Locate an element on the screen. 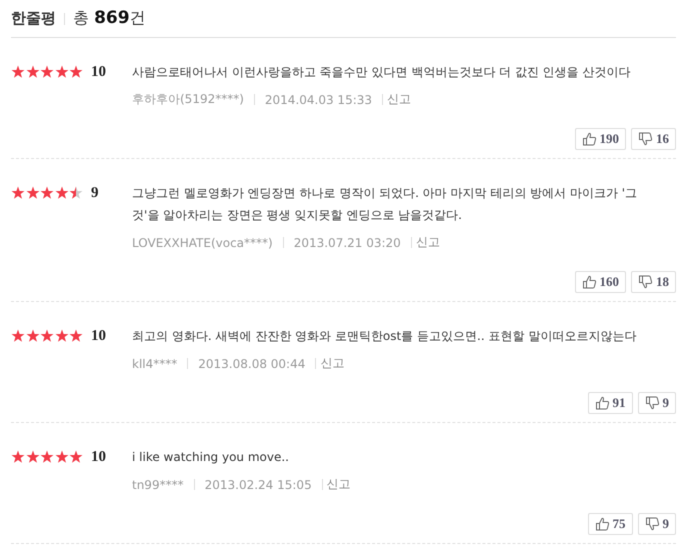  section-title: 한줄평 is located at coordinates (33, 18).